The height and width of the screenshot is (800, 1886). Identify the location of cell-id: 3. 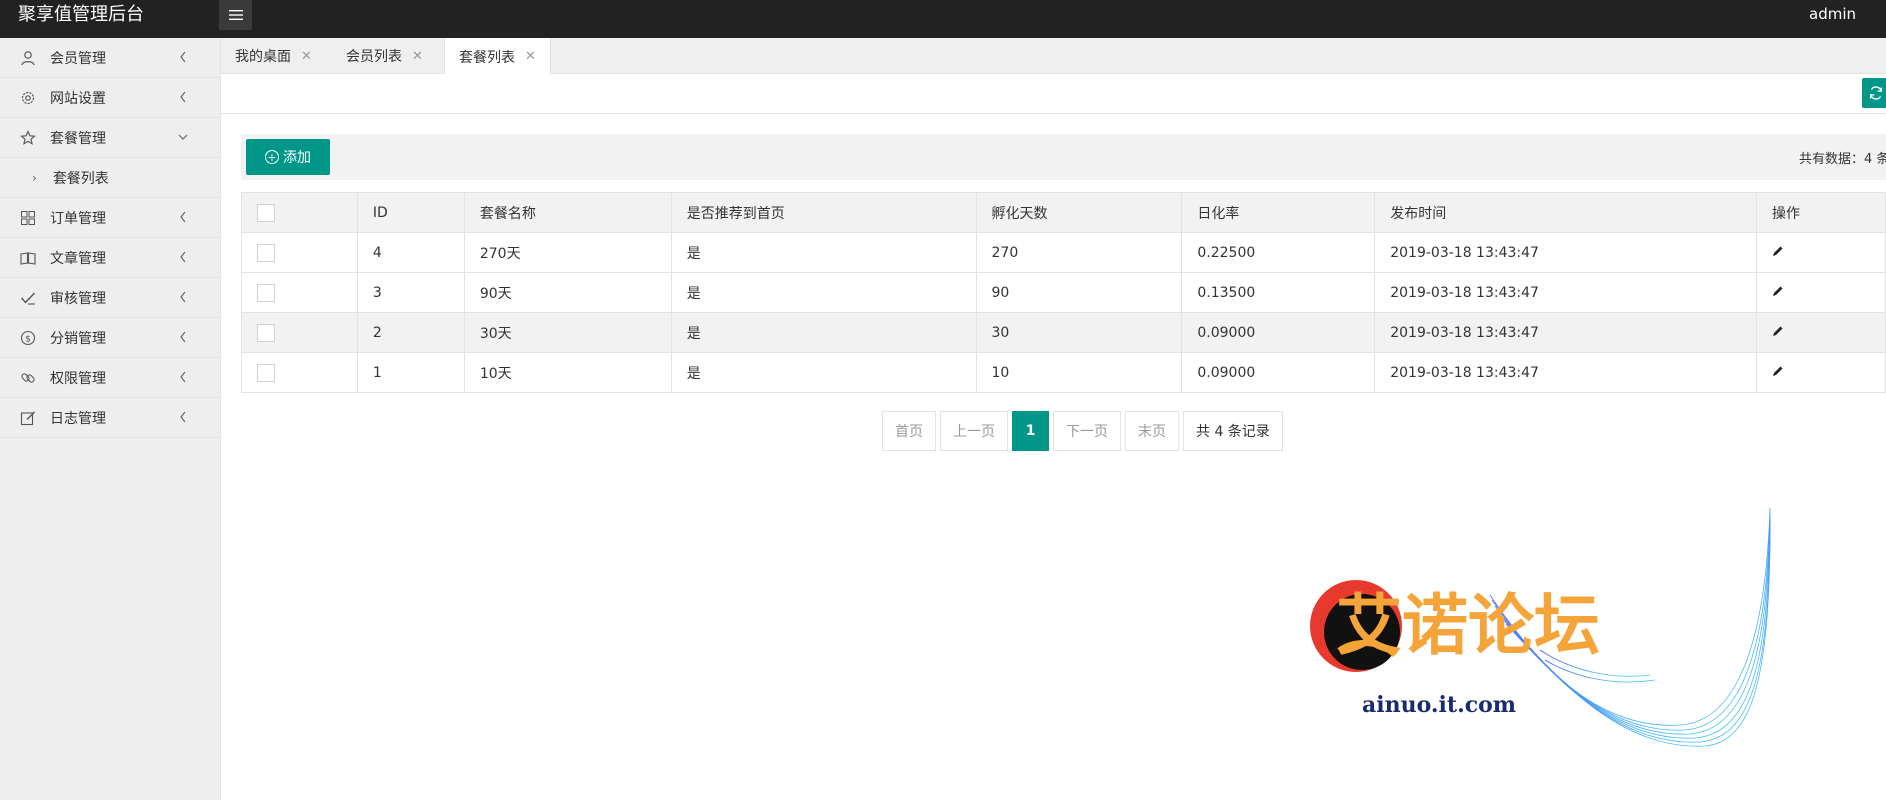
(410, 292).